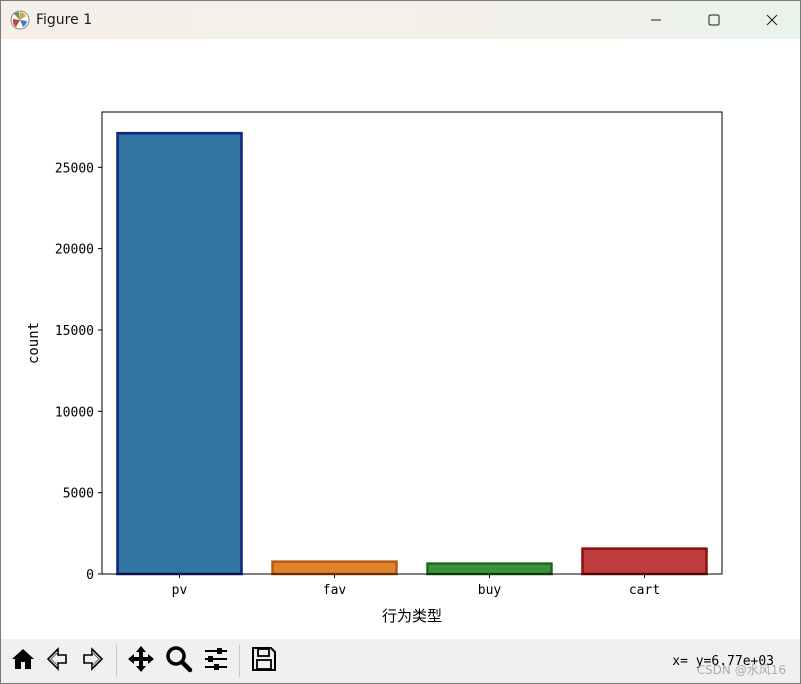 The height and width of the screenshot is (684, 801). I want to click on bar-buy, so click(489, 569).